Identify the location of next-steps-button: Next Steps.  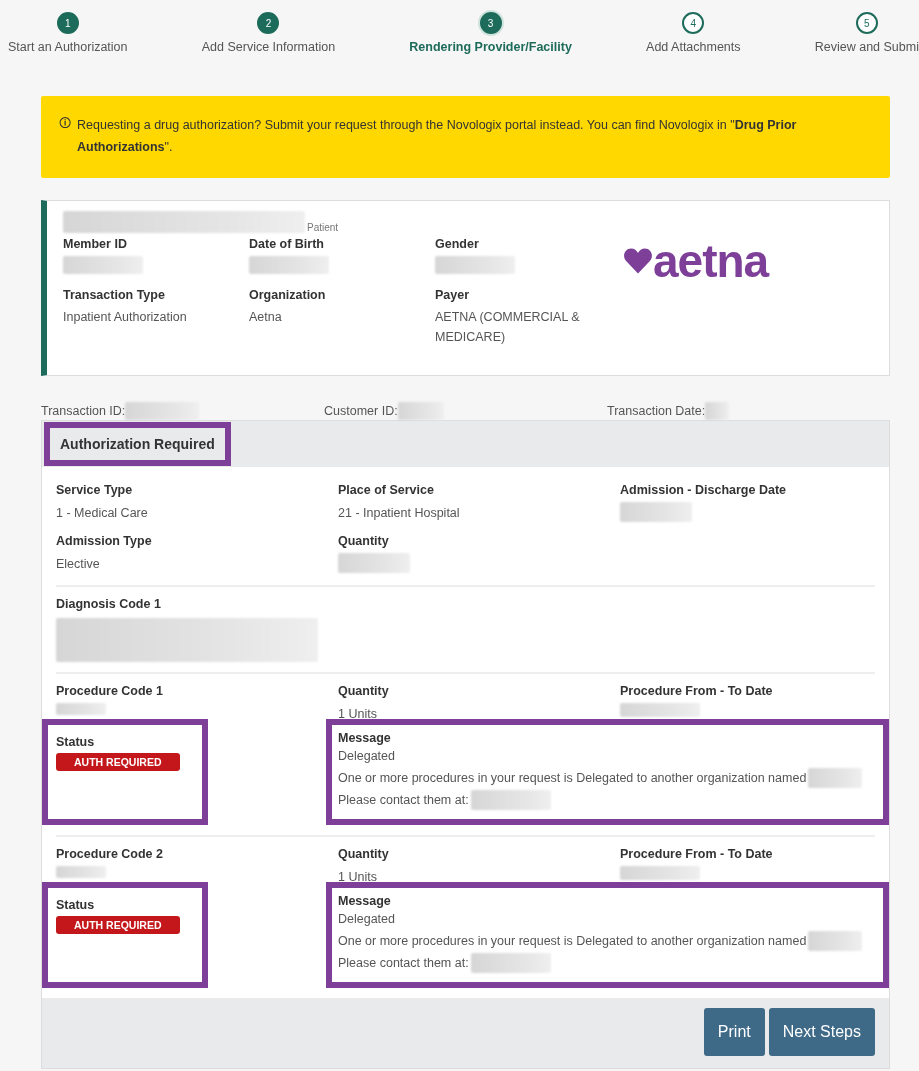
(821, 1032).